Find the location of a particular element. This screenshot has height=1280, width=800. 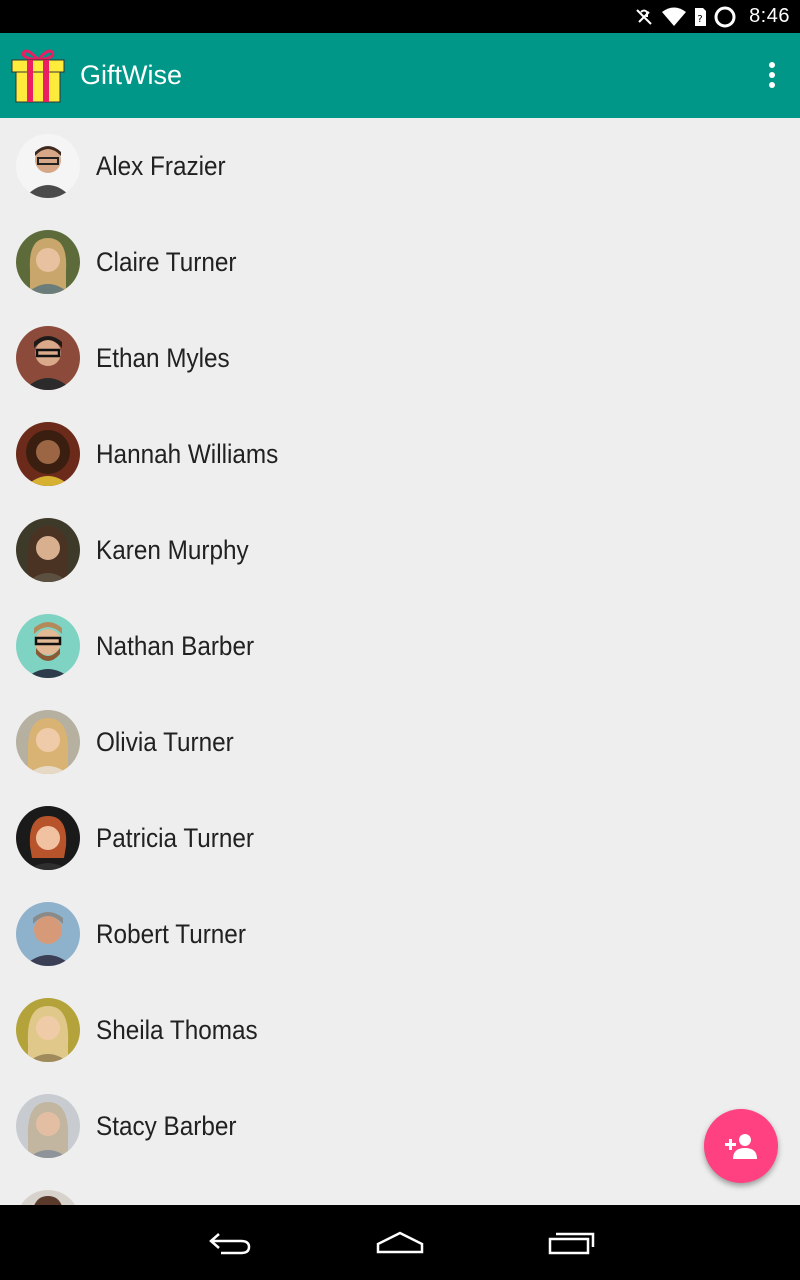

contact-row: Claire Turner is located at coordinates (400, 262).